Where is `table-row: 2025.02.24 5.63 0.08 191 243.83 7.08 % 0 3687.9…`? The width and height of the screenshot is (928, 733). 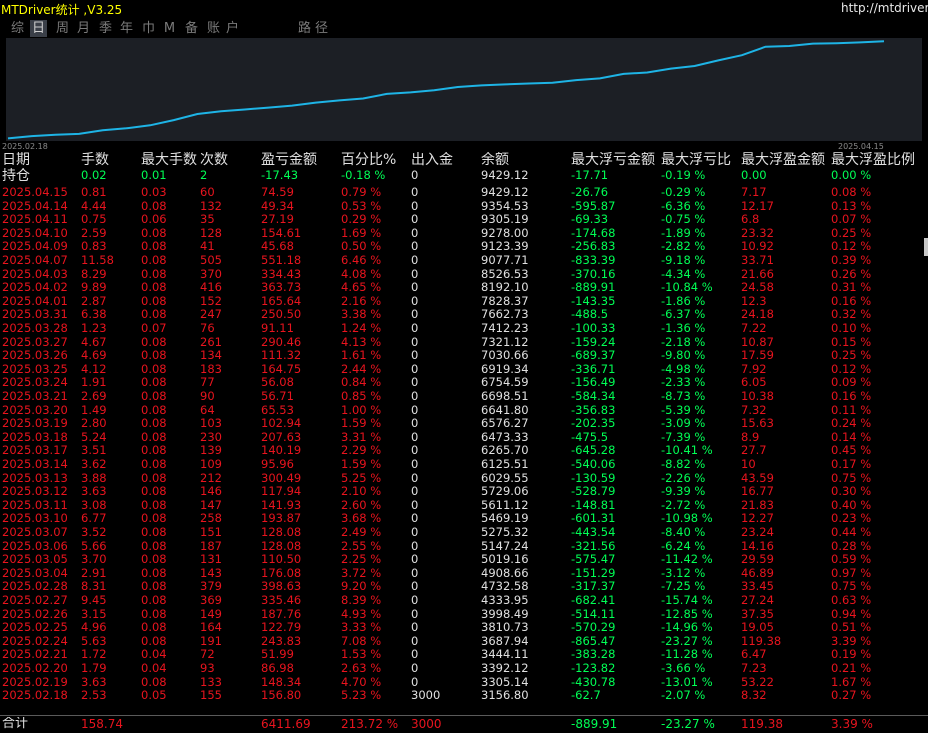 table-row: 2025.02.24 5.63 0.08 191 243.83 7.08 % 0 3687.9… is located at coordinates (464, 641).